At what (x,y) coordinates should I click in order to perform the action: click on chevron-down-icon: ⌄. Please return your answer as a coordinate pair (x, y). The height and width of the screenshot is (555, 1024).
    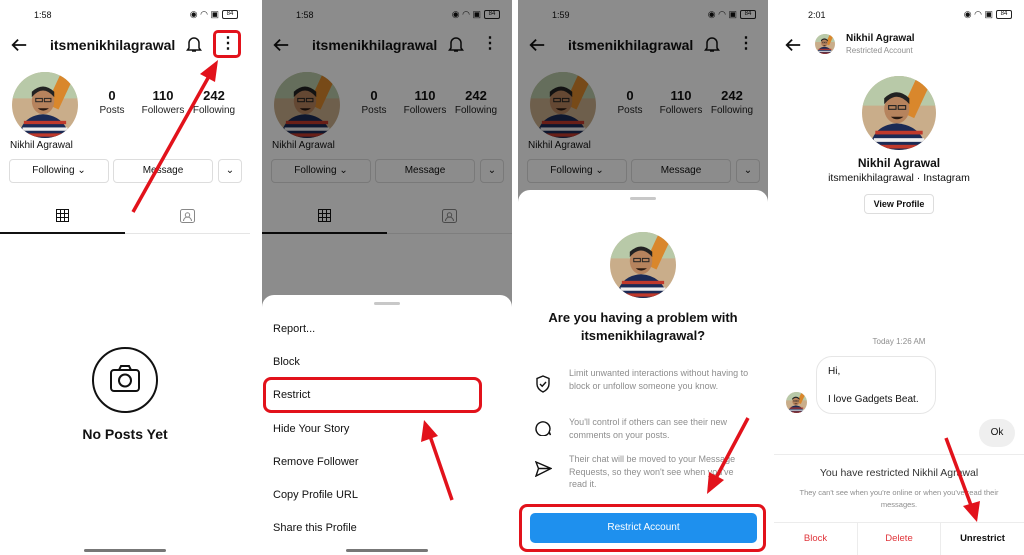
    Looking at the image, I should click on (230, 170).